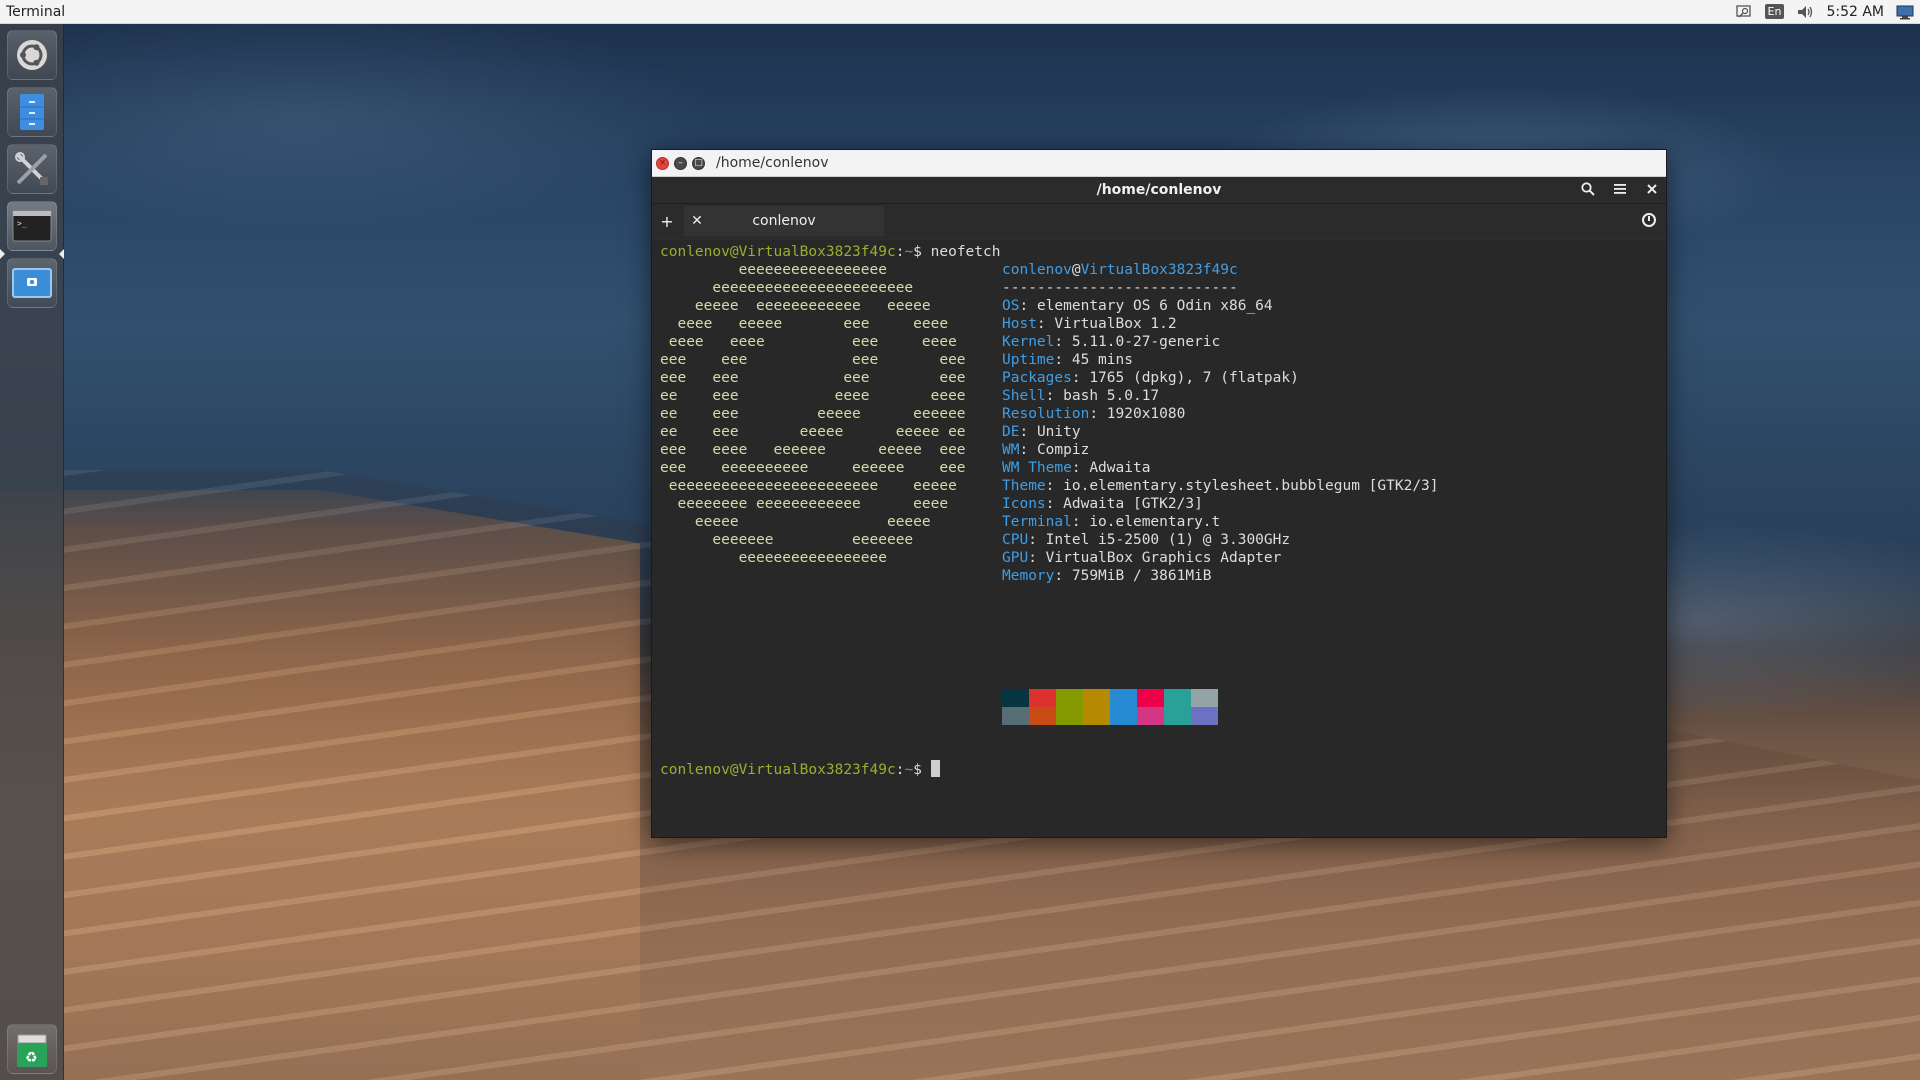 The height and width of the screenshot is (1080, 1920). I want to click on tab-conlenov: ✕ conlenov, so click(784, 221).